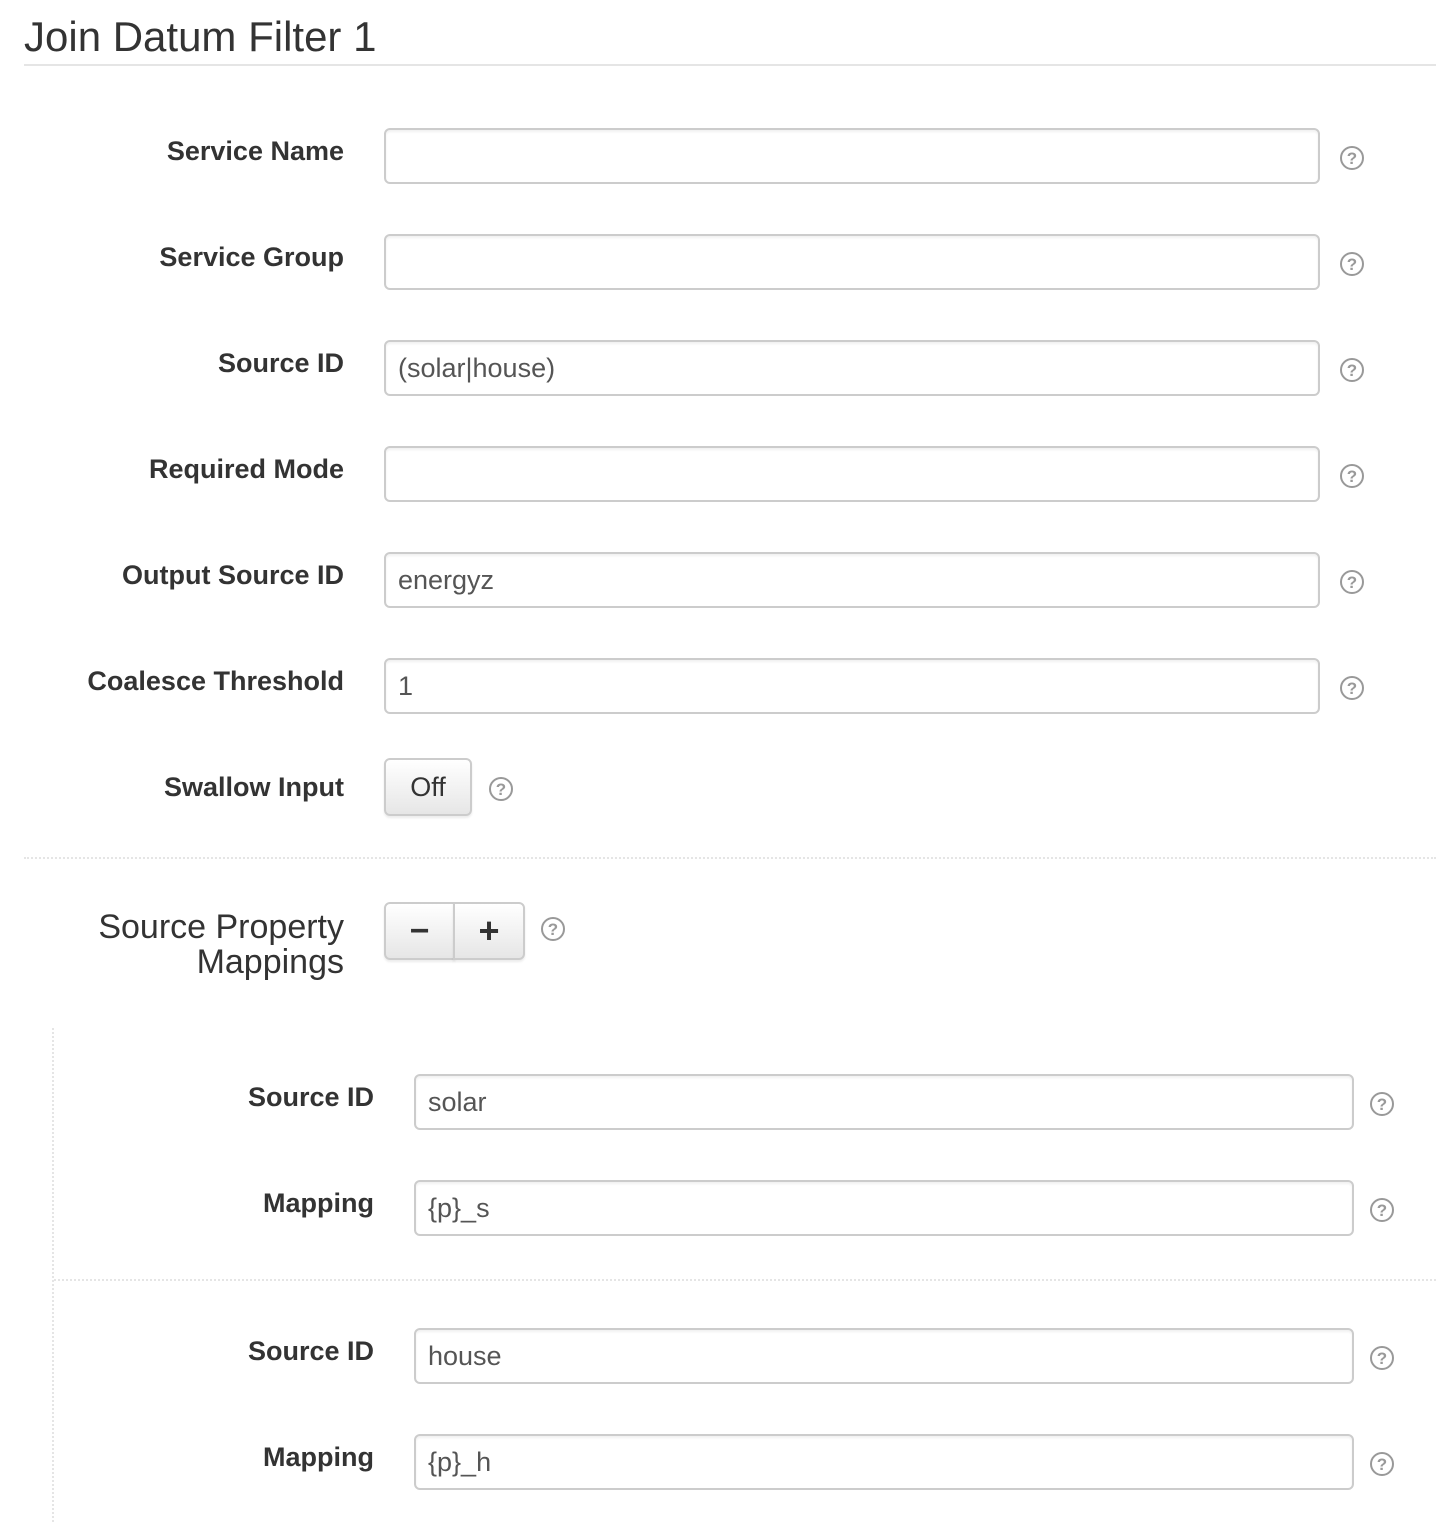  I want to click on field-required-mode: Required Mode ?, so click(718, 476).